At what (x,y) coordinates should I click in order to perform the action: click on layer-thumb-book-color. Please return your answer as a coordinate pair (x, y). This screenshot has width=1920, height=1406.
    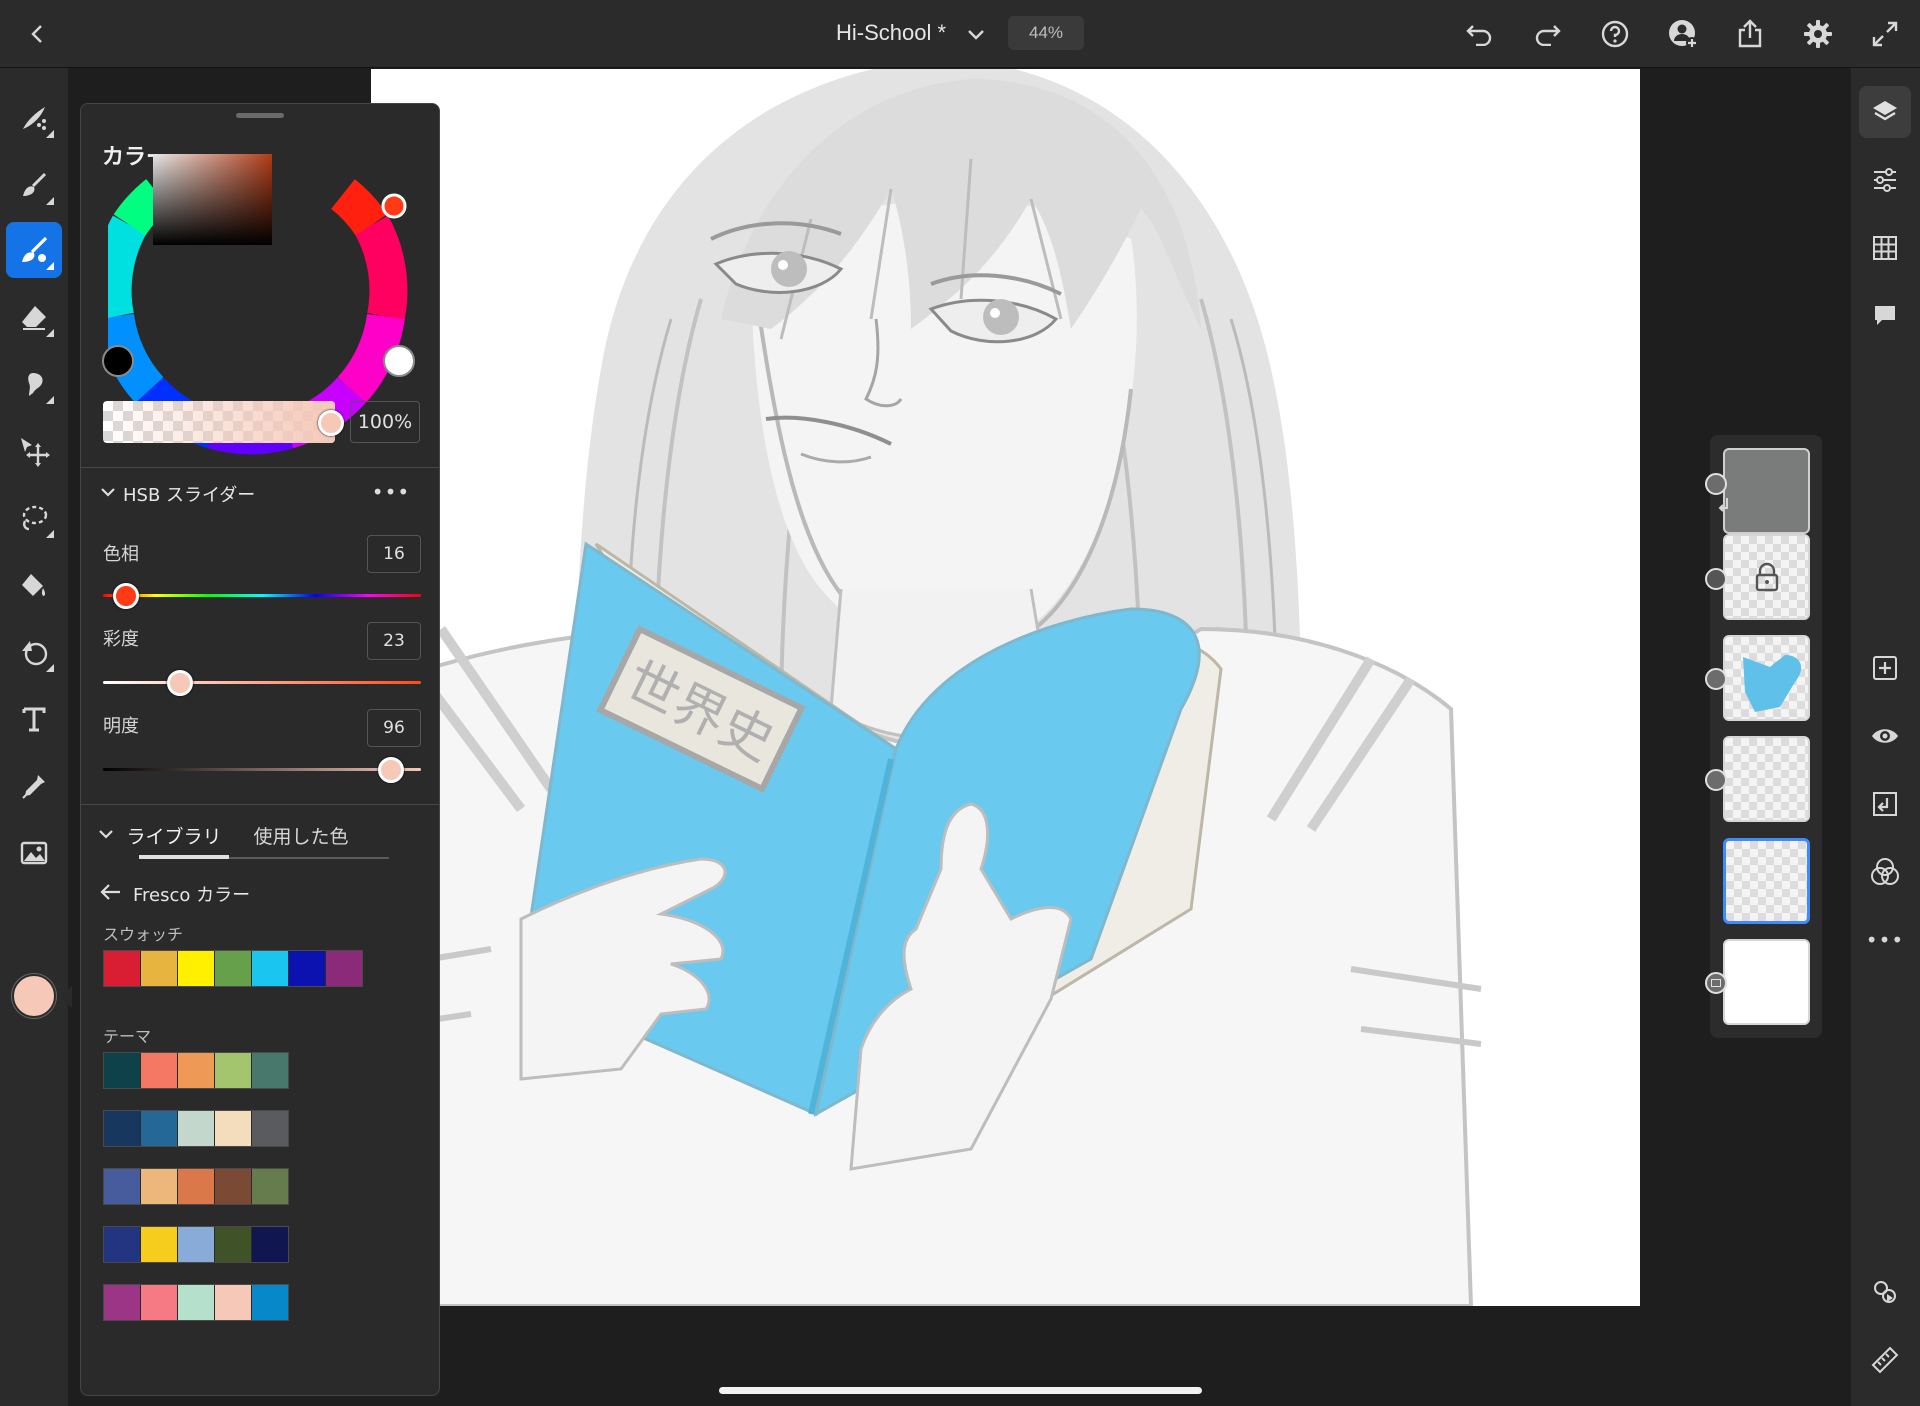
    Looking at the image, I should click on (1766, 678).